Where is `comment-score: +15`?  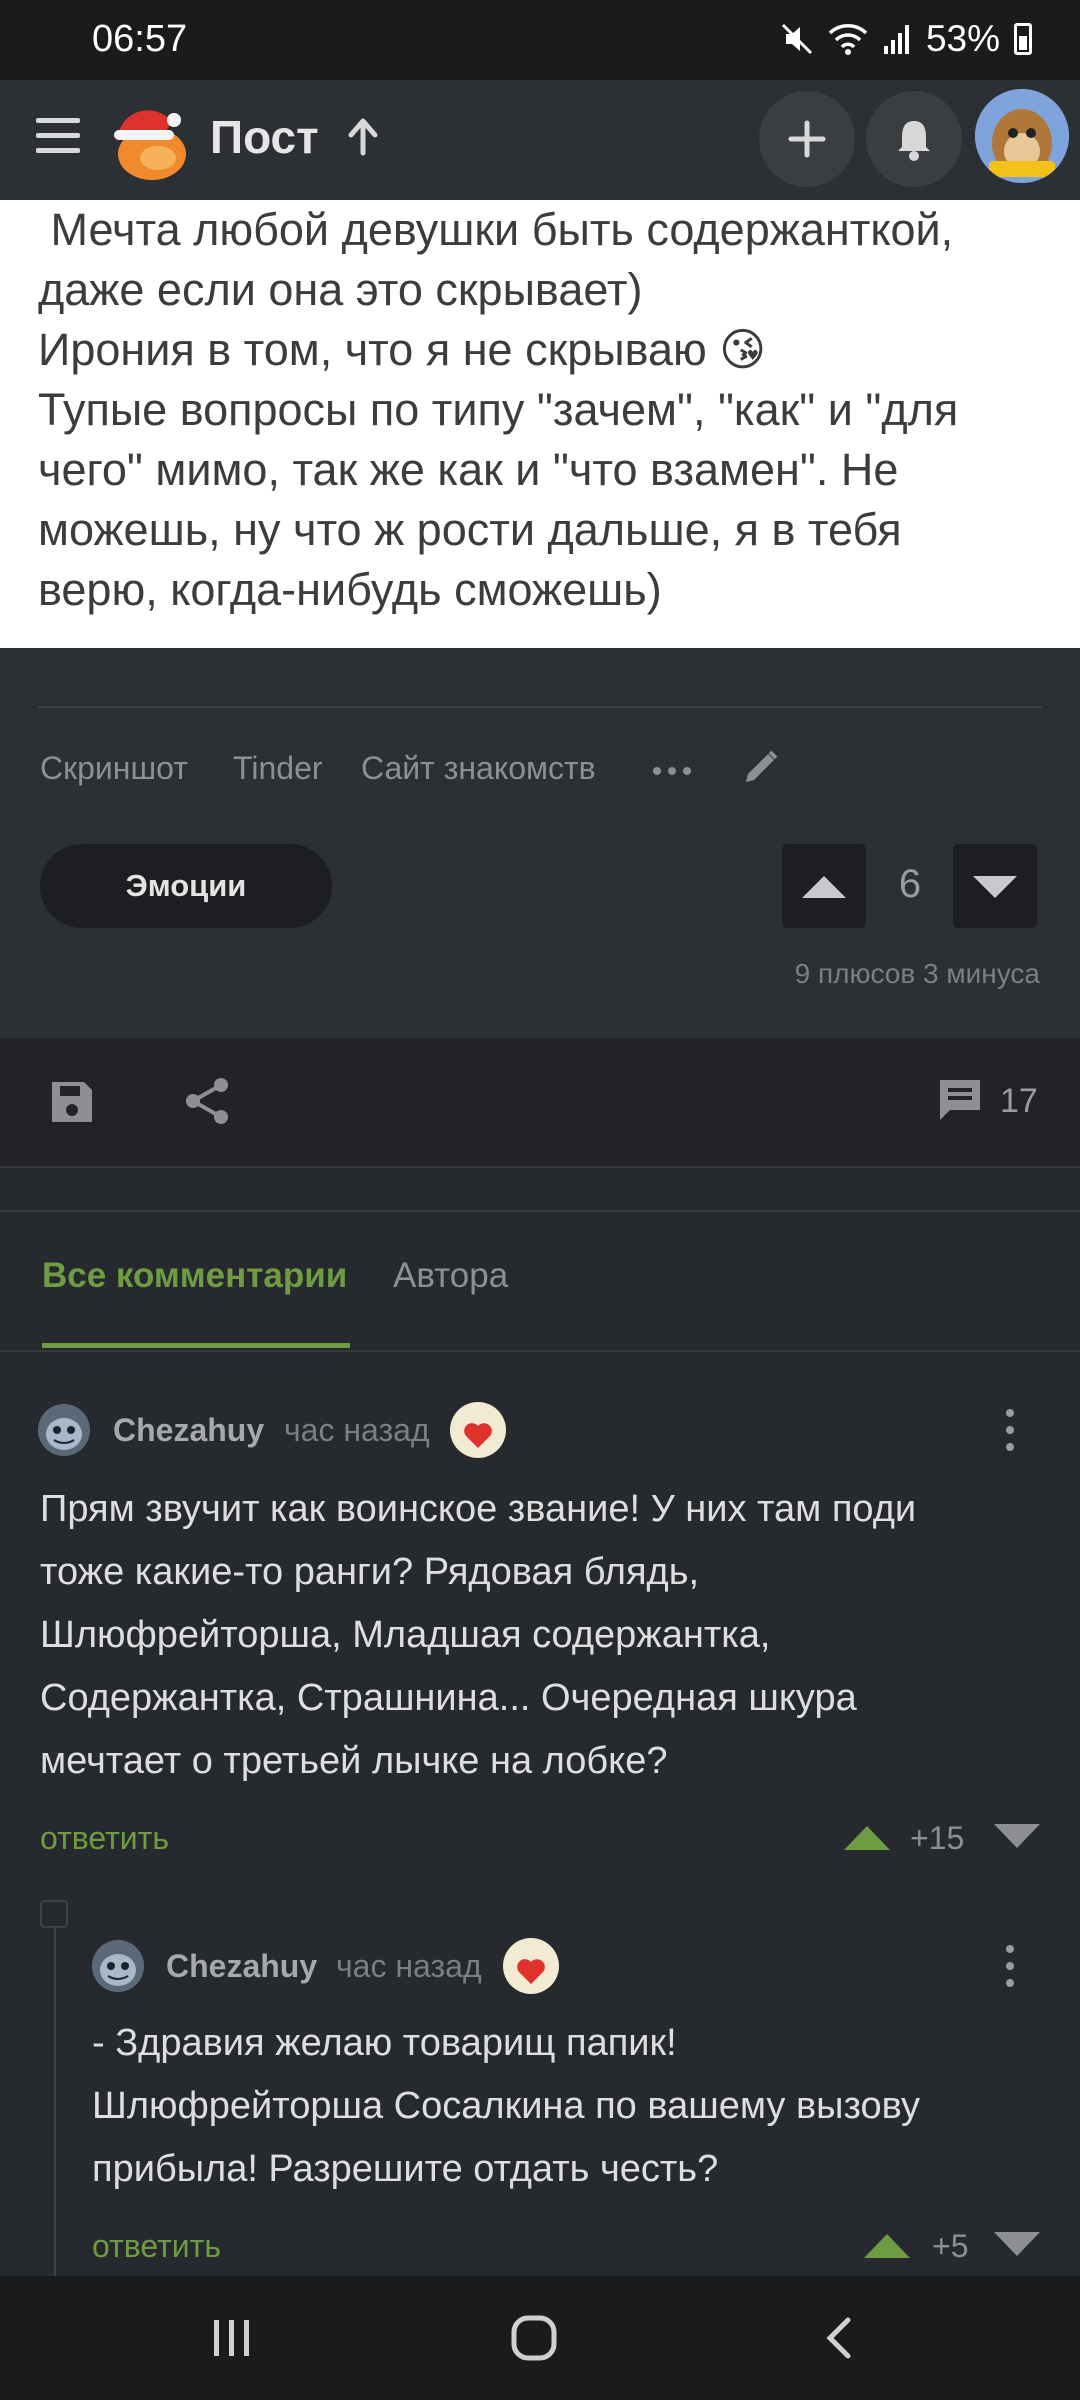
comment-score: +15 is located at coordinates (937, 1838).